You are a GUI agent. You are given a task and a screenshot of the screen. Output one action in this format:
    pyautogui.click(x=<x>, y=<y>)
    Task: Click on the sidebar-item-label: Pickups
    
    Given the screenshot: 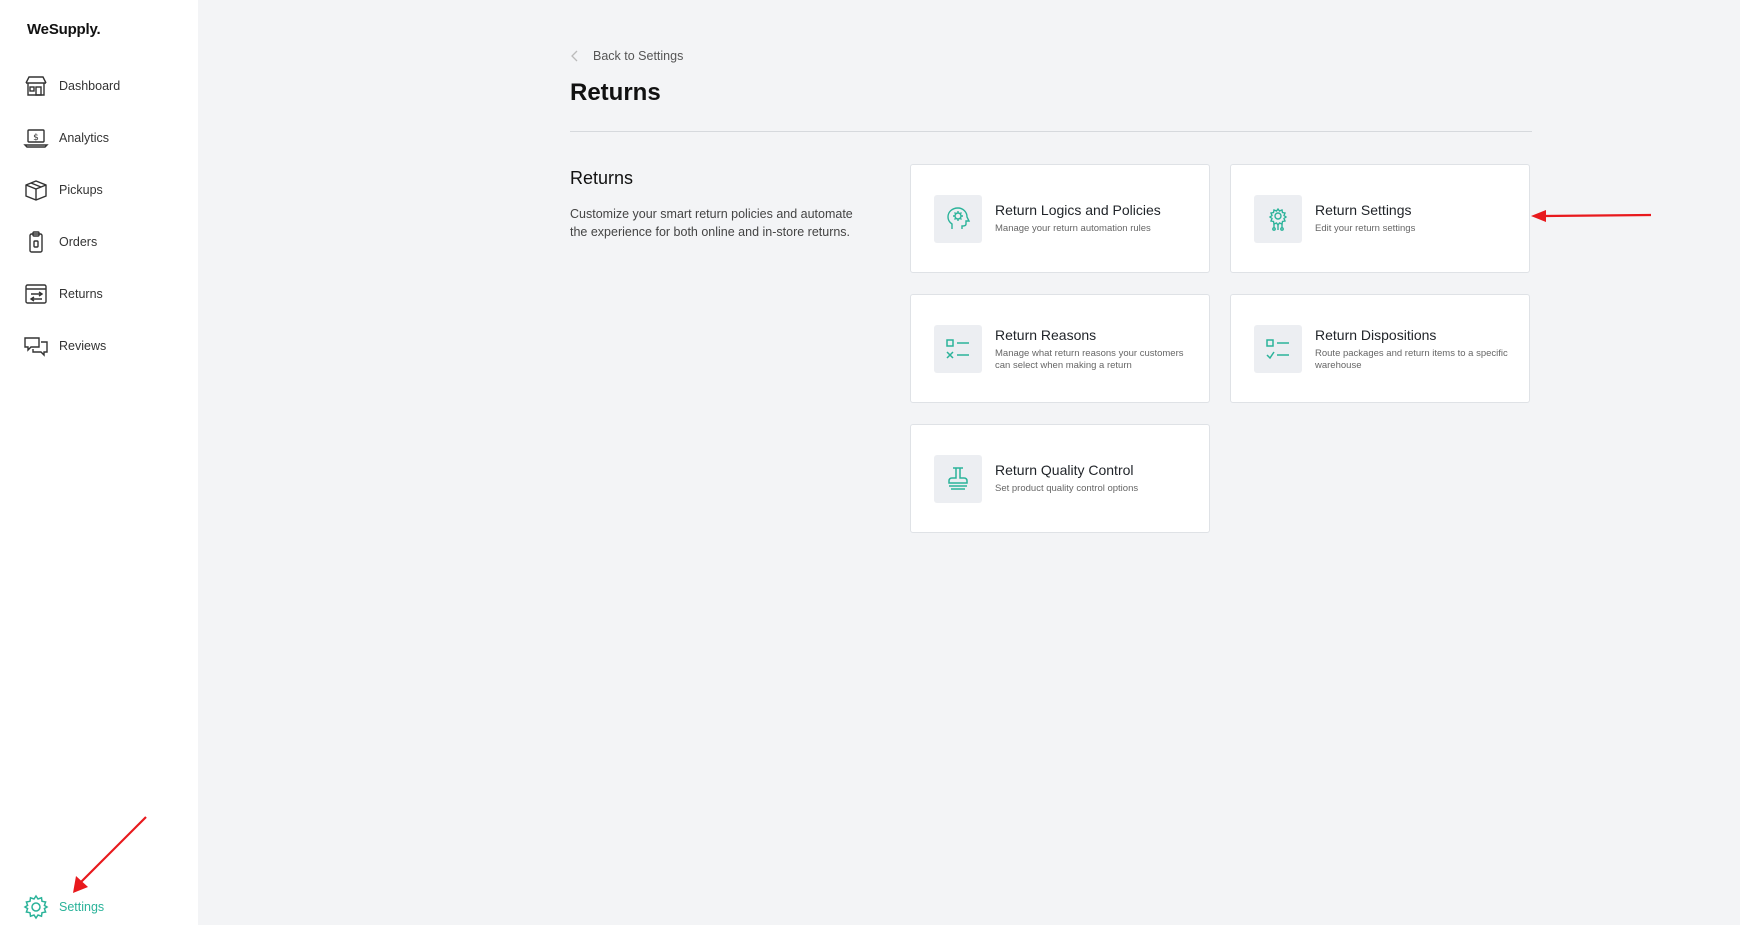 What is the action you would take?
    pyautogui.click(x=81, y=190)
    